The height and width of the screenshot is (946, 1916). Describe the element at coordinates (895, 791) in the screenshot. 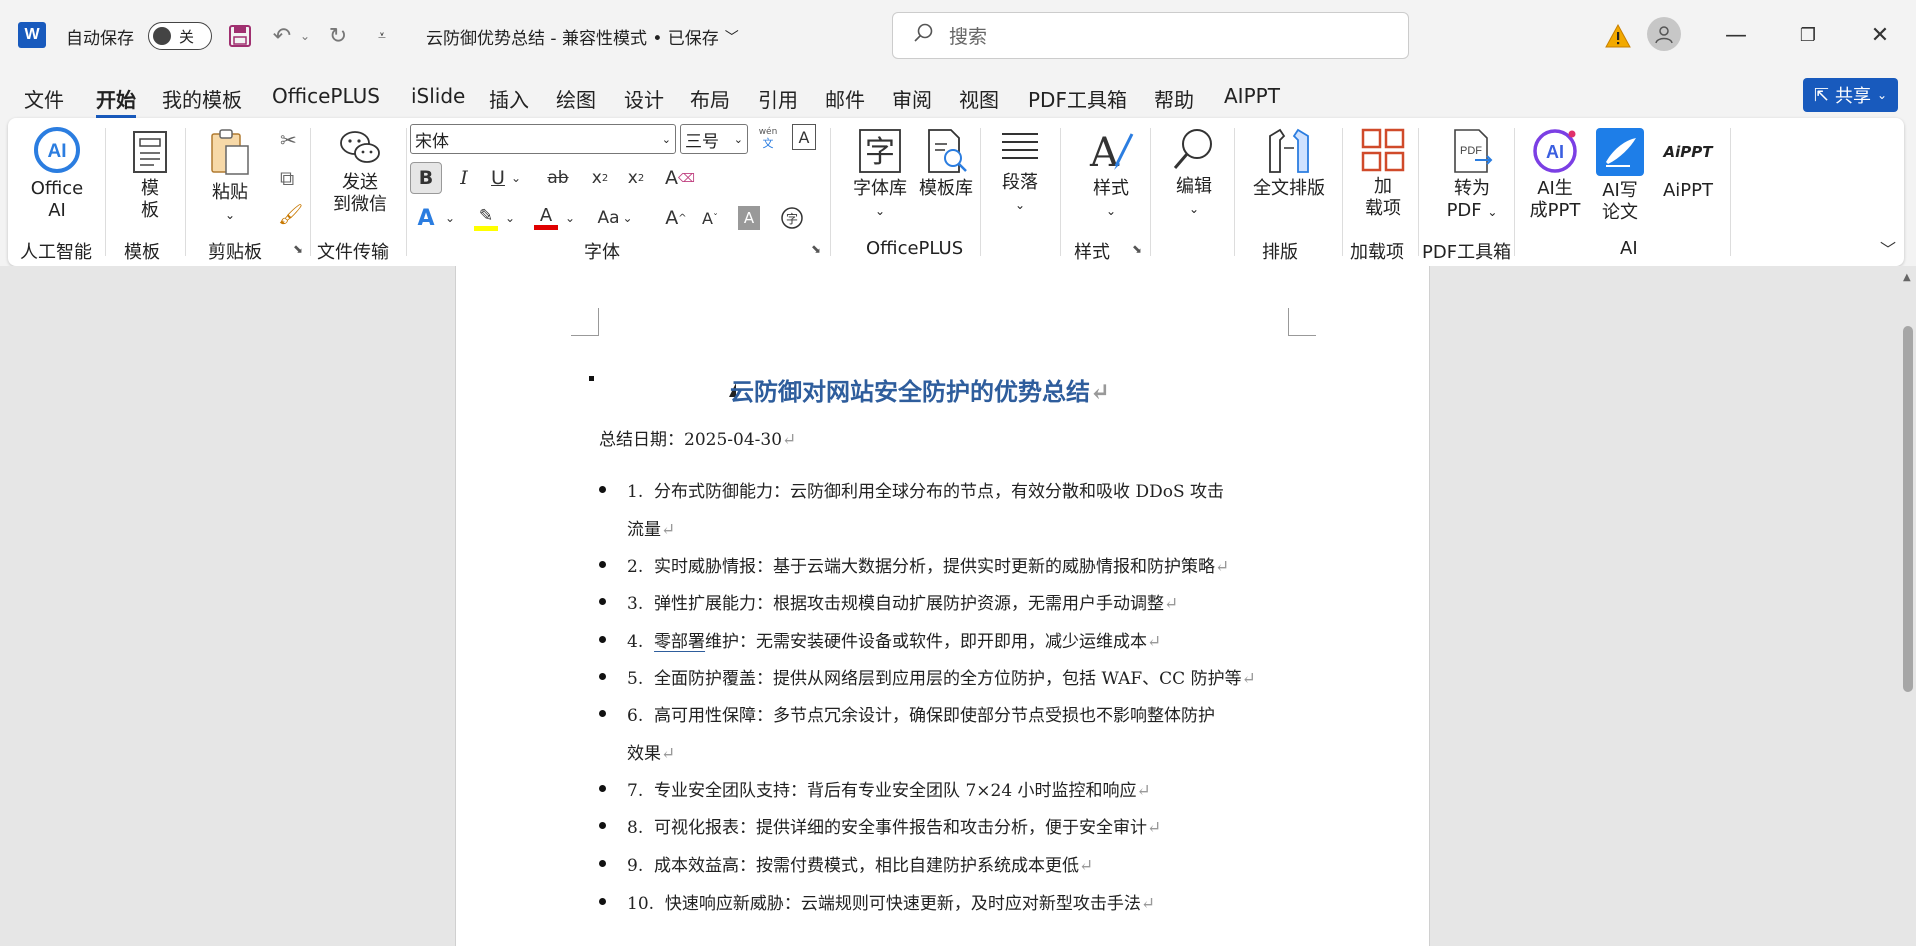

I see `item-text: 专业安全团队支持：背后有专业安全团队 7×24 小时监控和响应` at that location.